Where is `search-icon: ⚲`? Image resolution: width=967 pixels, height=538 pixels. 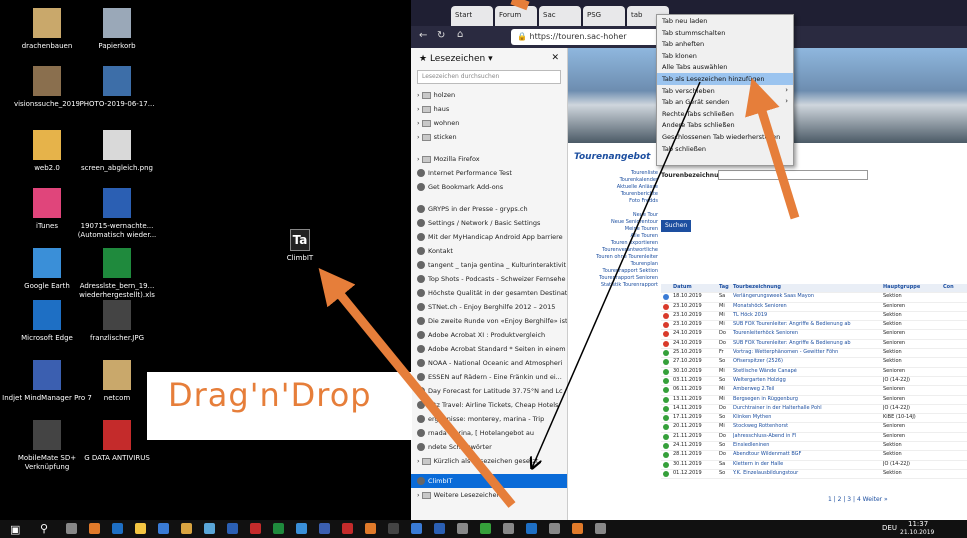 search-icon: ⚲ is located at coordinates (44, 528).